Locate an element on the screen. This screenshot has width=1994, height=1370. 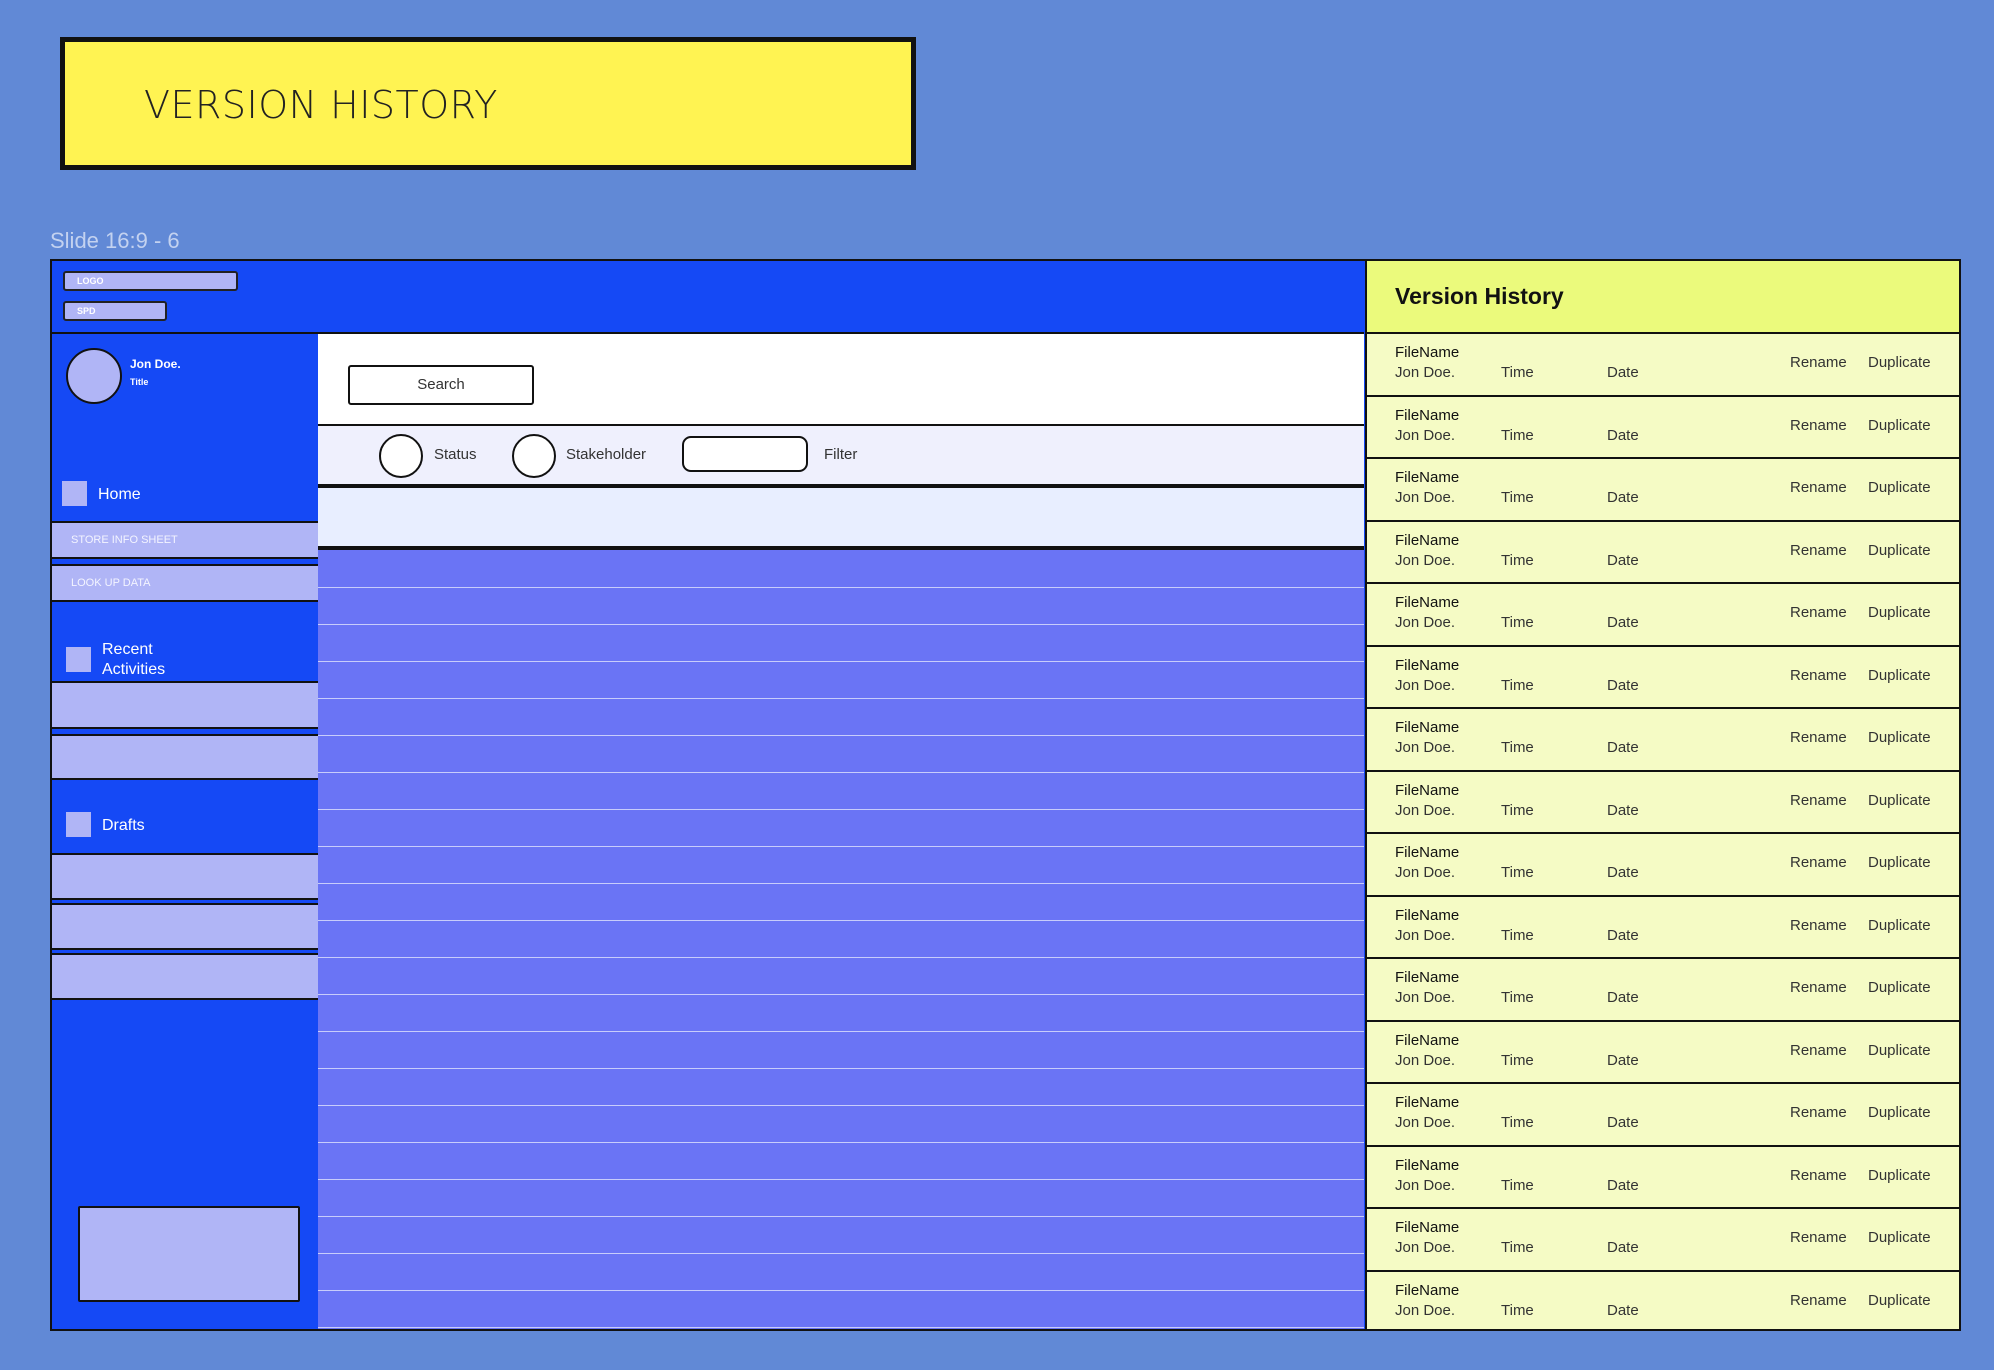
sidebar-item-look-up-data: LOOK UP DATA is located at coordinates (185, 583).